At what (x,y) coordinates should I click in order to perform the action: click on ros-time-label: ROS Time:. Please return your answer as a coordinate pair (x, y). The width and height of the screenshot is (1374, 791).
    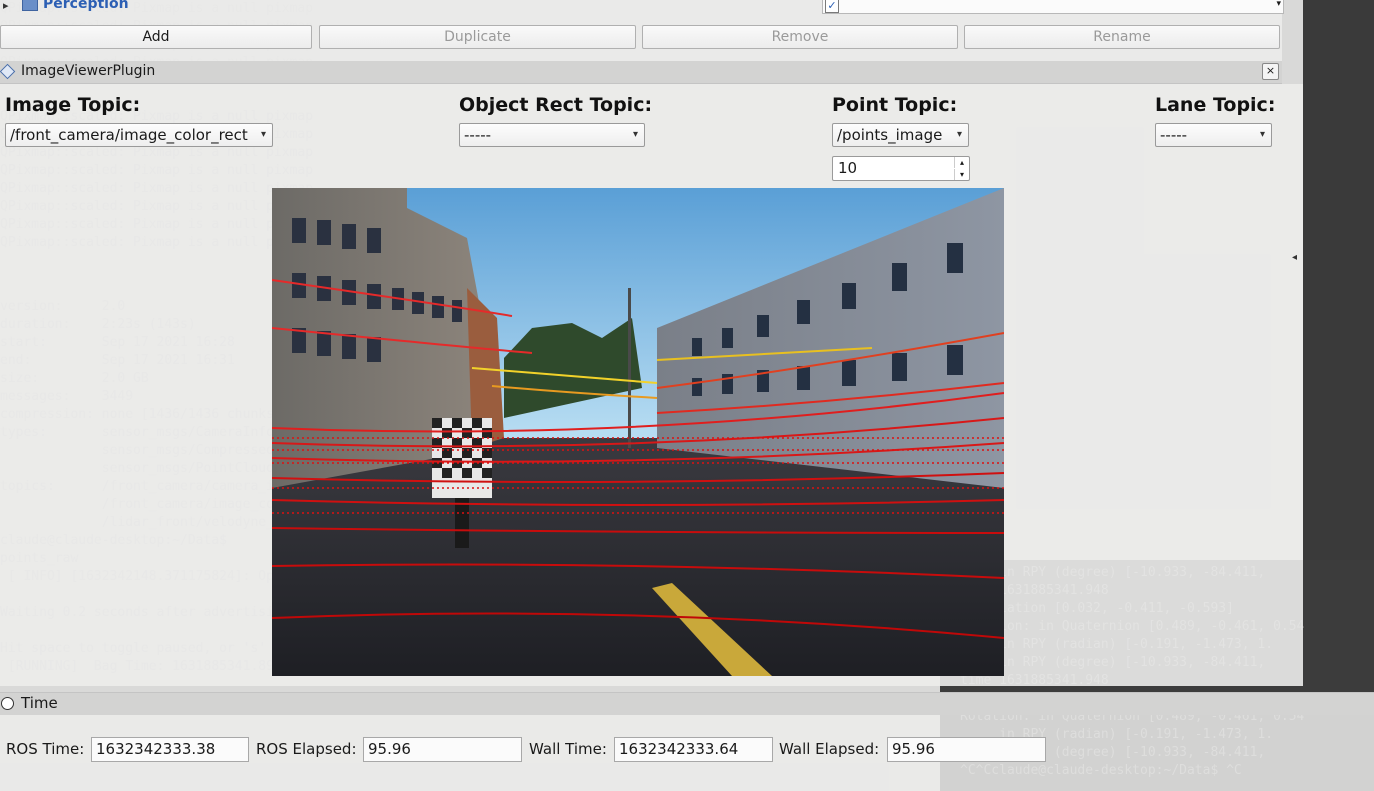
    Looking at the image, I should click on (45, 749).